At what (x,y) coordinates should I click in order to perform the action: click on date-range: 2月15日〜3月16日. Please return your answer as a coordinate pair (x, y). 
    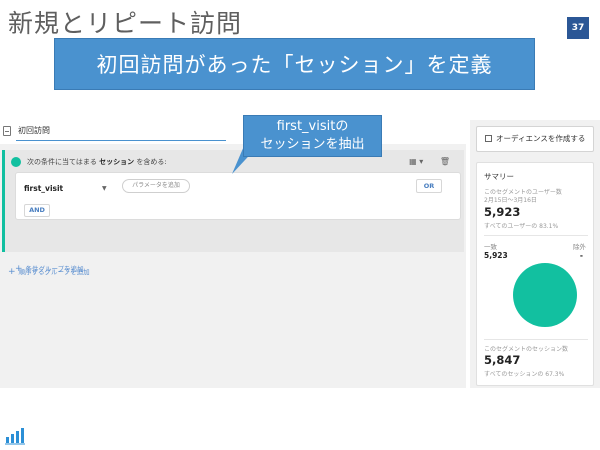
    Looking at the image, I should click on (510, 200).